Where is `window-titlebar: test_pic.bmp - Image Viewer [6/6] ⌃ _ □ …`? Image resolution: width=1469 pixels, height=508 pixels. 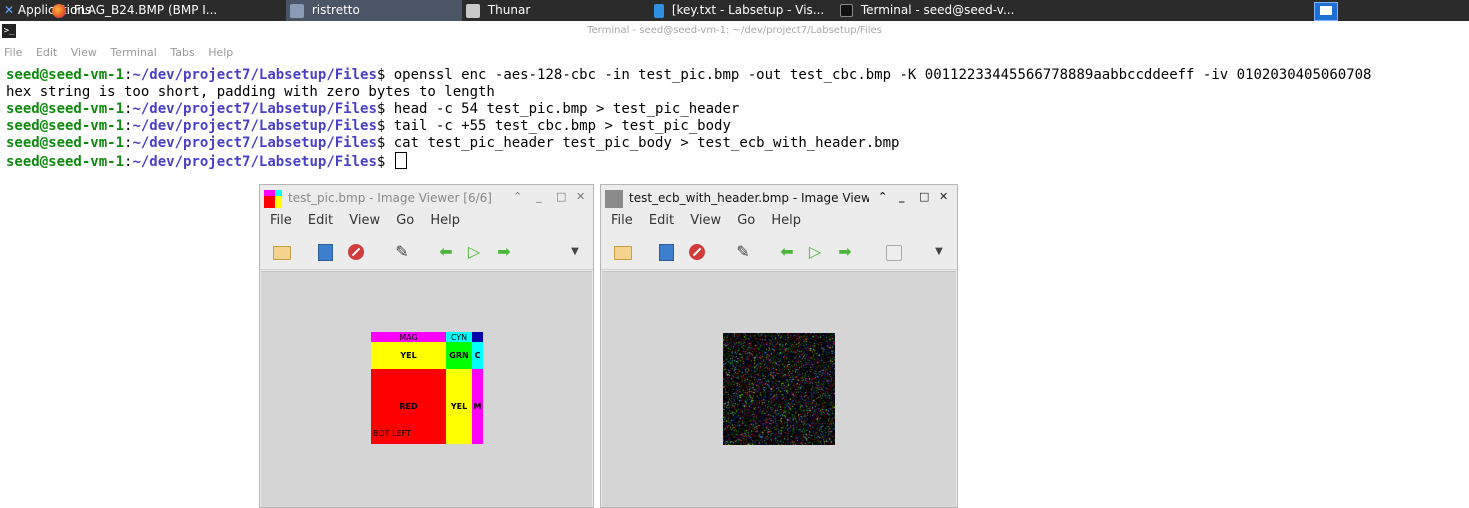 window-titlebar: test_pic.bmp - Image Viewer [6/6] ⌃ _ □ … is located at coordinates (426, 198).